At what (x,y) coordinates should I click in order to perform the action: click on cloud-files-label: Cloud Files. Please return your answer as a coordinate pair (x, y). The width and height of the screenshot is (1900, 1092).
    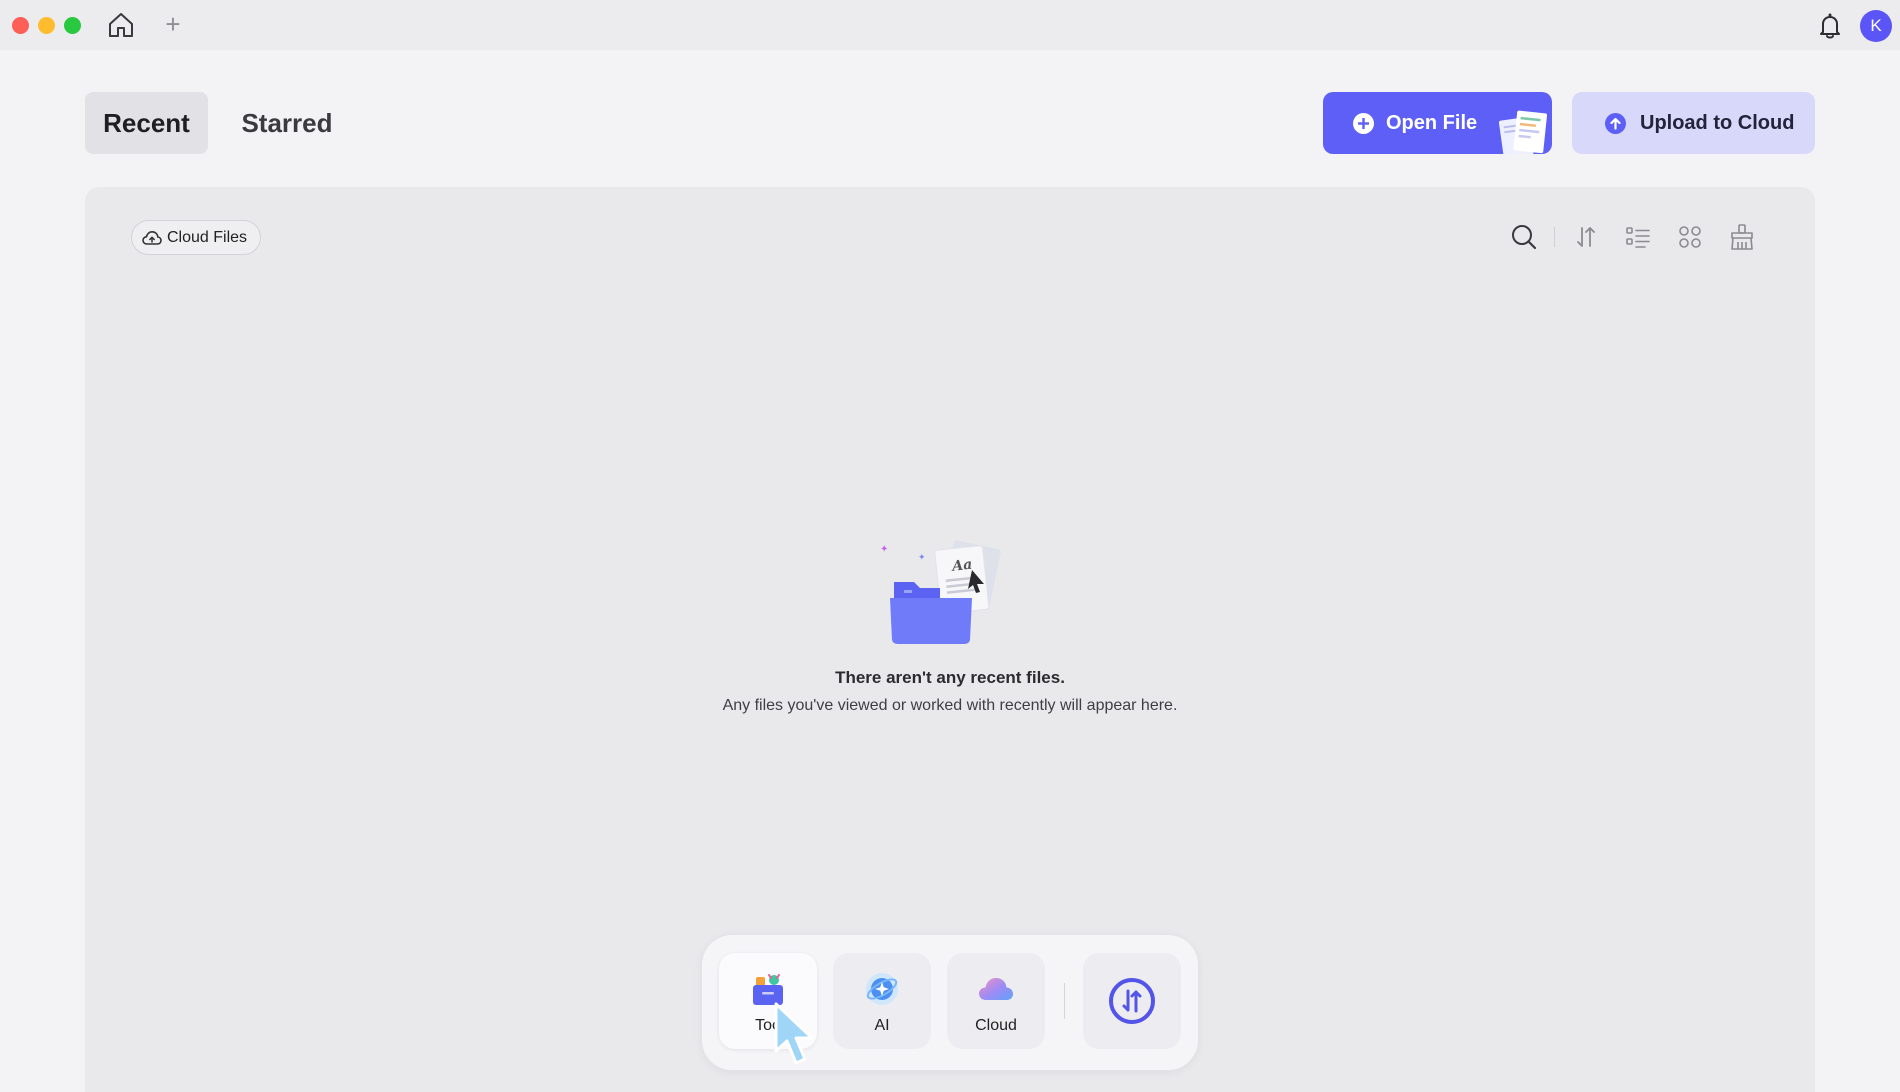
    Looking at the image, I should click on (207, 237).